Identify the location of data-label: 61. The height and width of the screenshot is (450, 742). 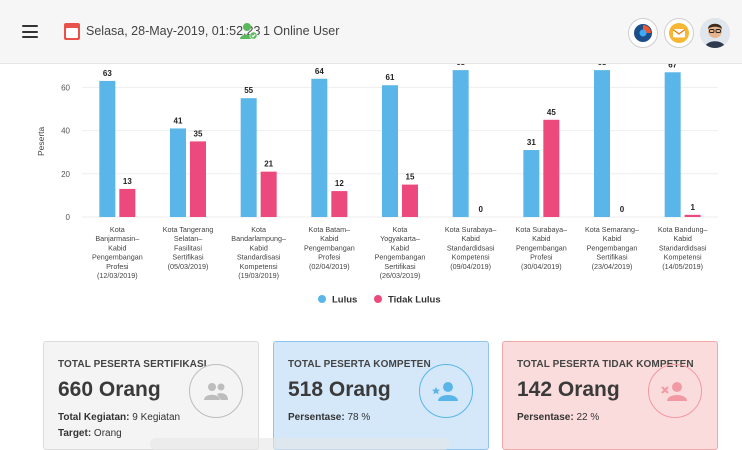
(390, 77).